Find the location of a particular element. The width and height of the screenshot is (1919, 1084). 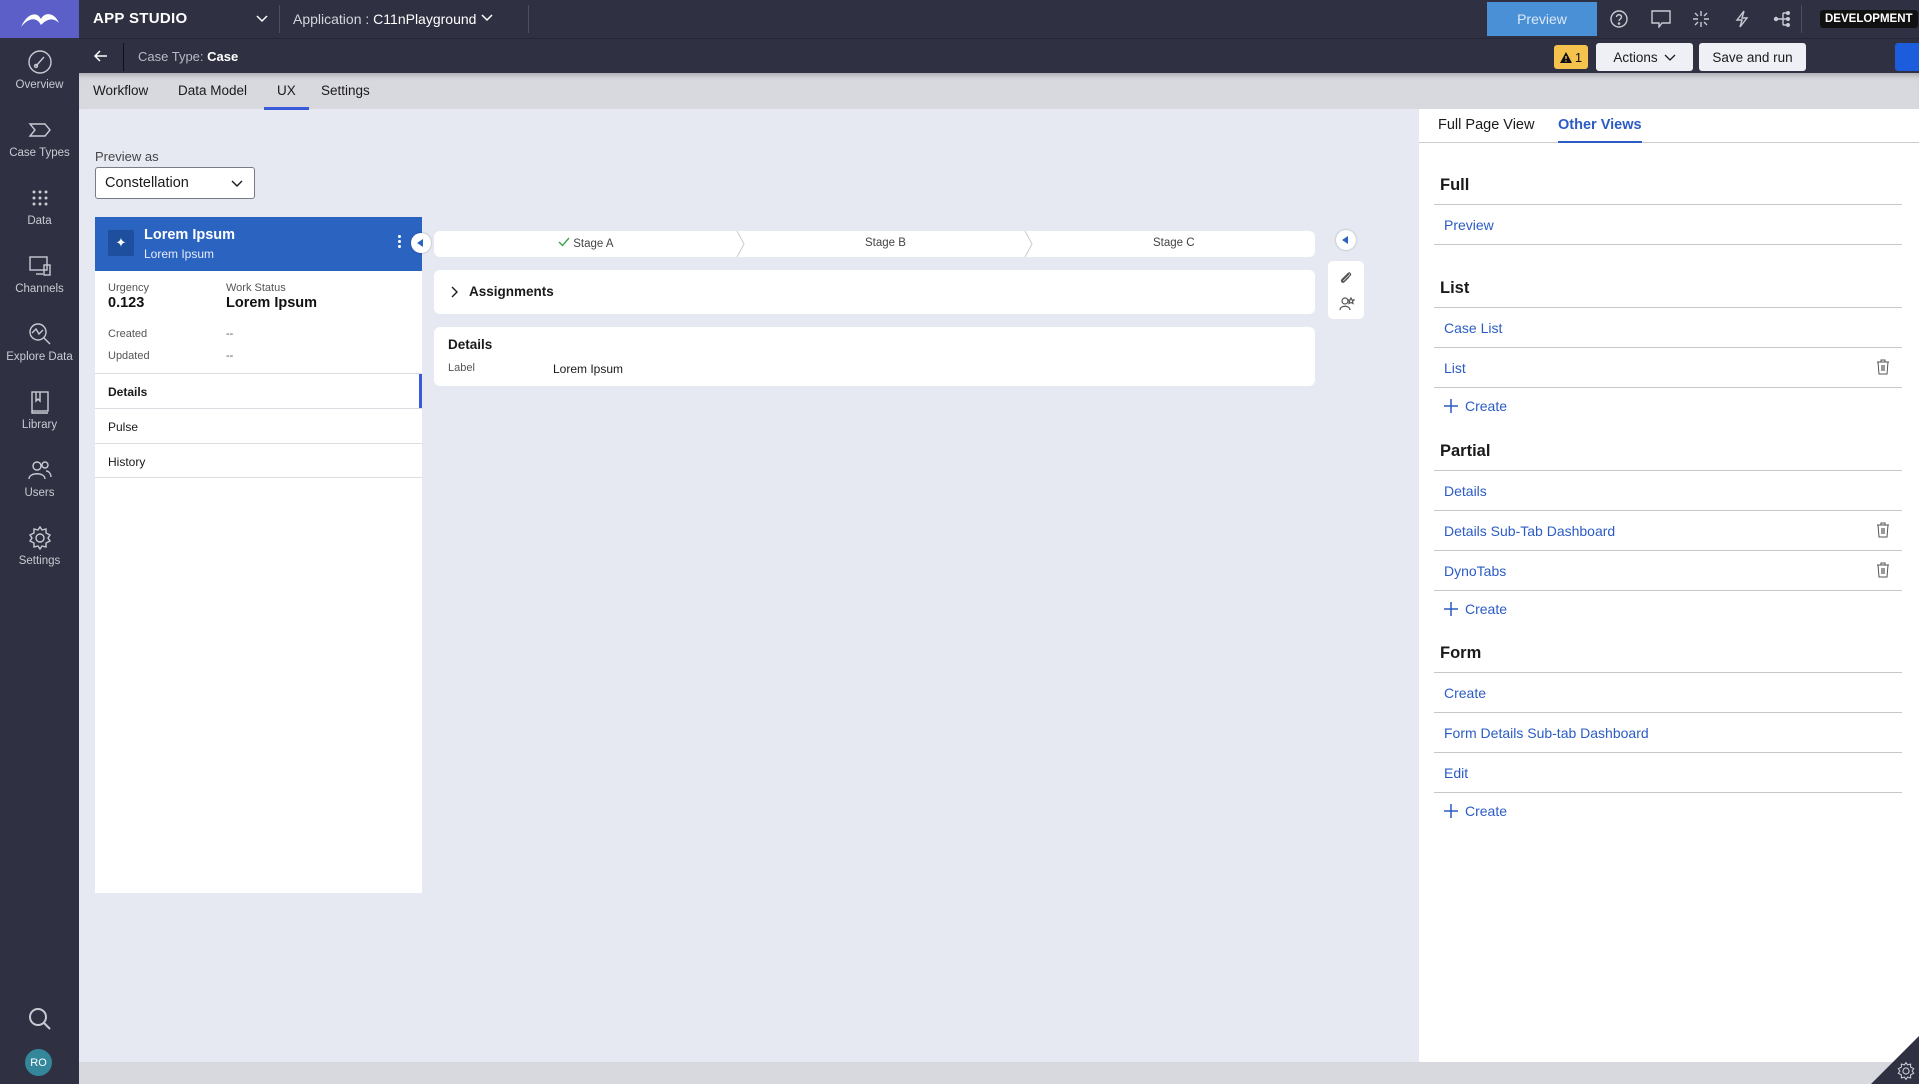

details-card: Details Label Lorem Ipsum is located at coordinates (874, 356).